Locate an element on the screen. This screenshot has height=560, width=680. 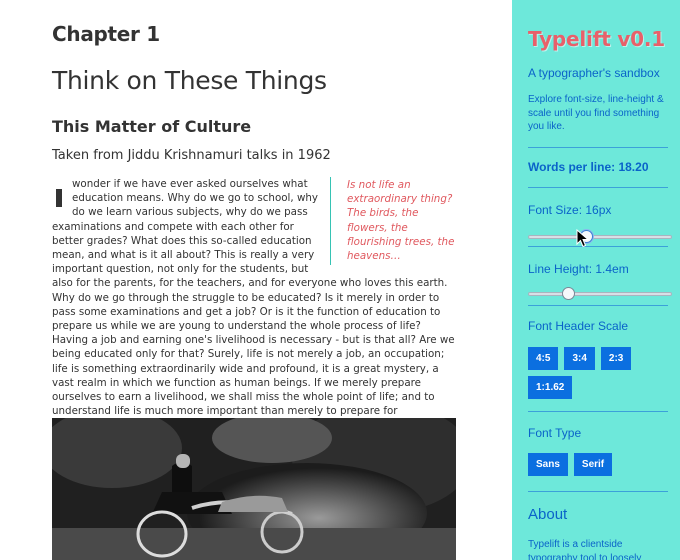
app-tagline: A typographer's sandbox is located at coordinates (594, 73).